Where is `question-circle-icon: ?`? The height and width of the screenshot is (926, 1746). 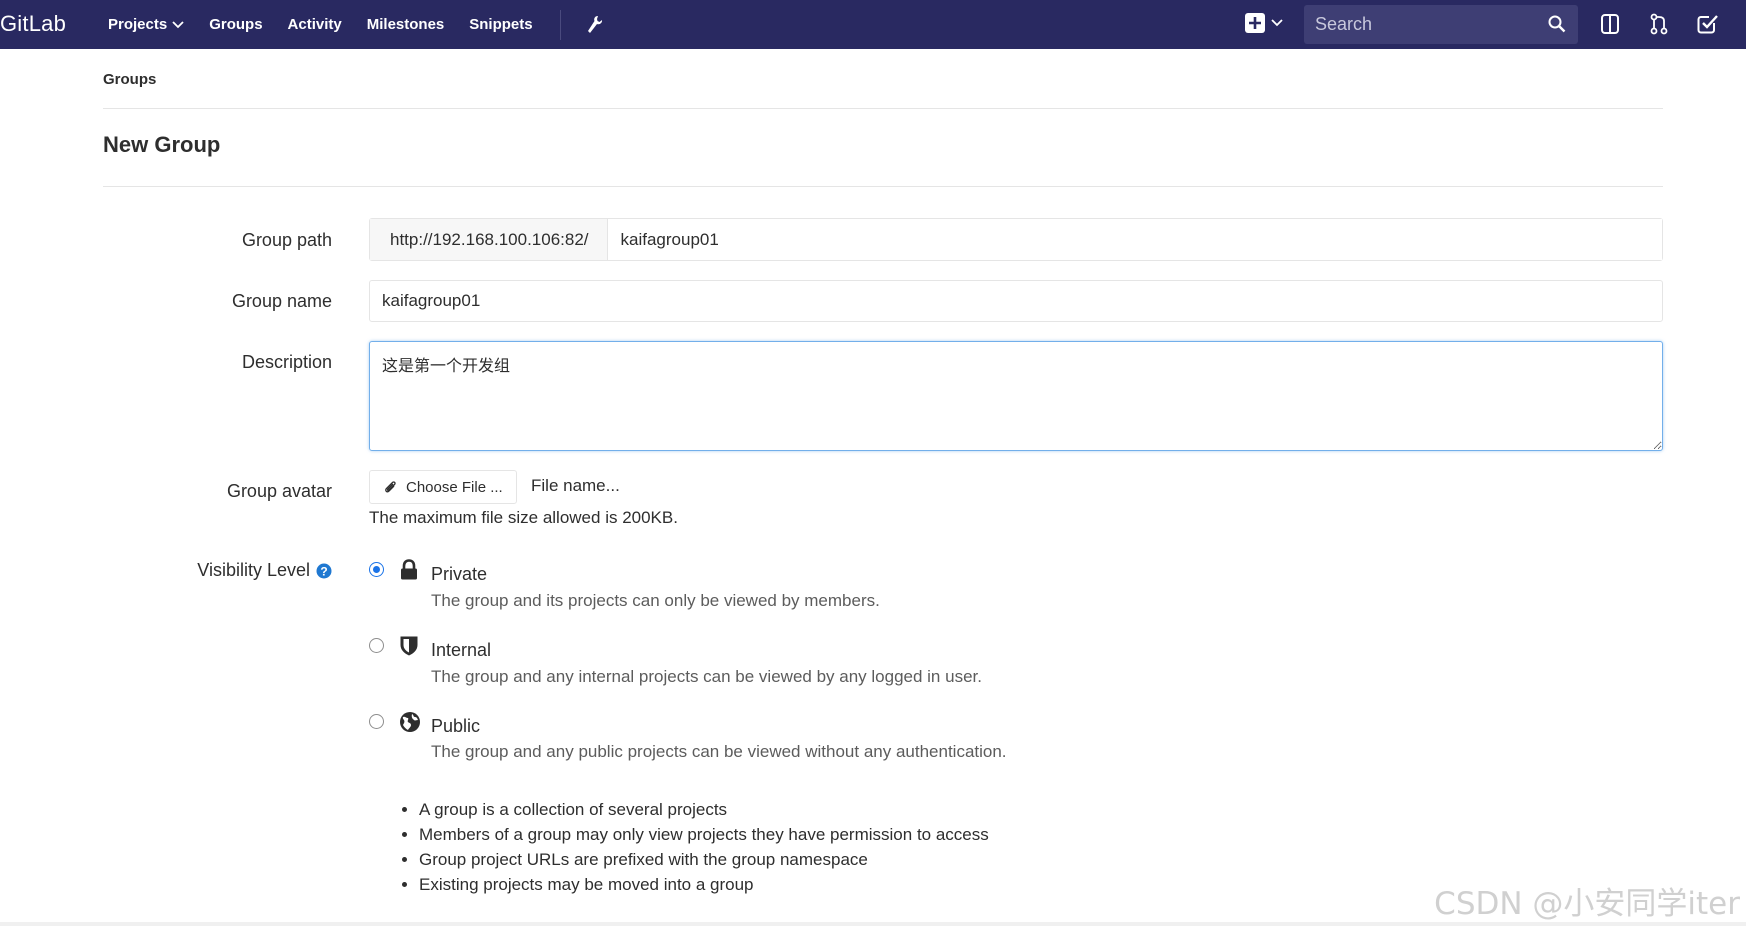
question-circle-icon: ? is located at coordinates (324, 571).